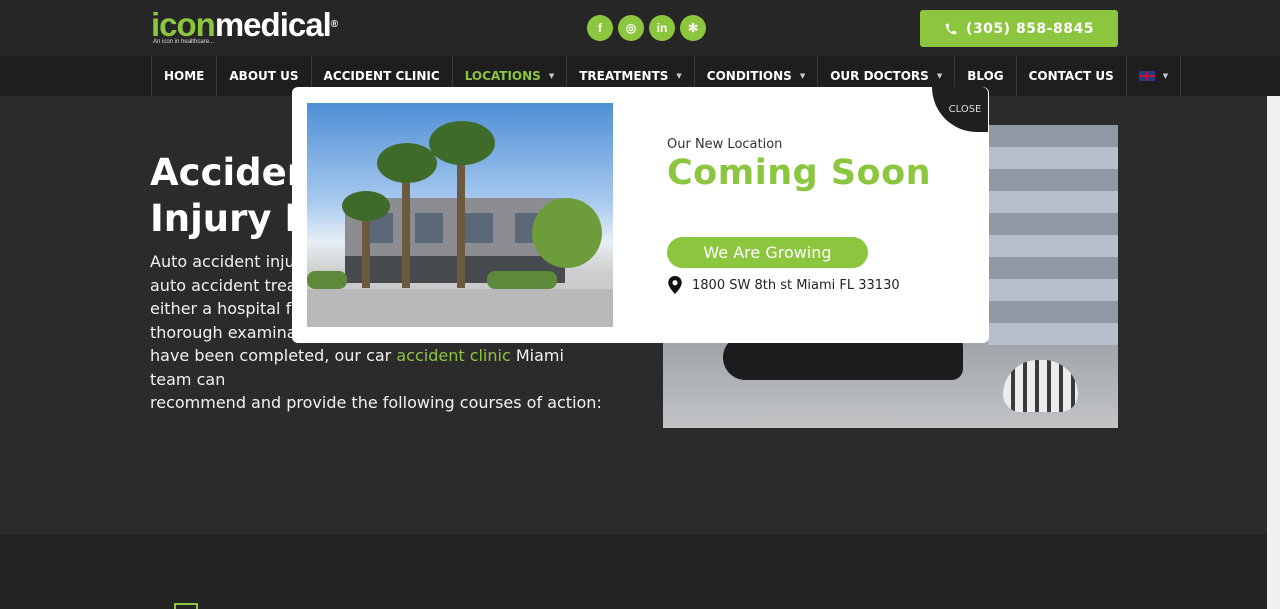  What do you see at coordinates (273, 24) in the screenshot?
I see `logo-medical-text: medical` at bounding box center [273, 24].